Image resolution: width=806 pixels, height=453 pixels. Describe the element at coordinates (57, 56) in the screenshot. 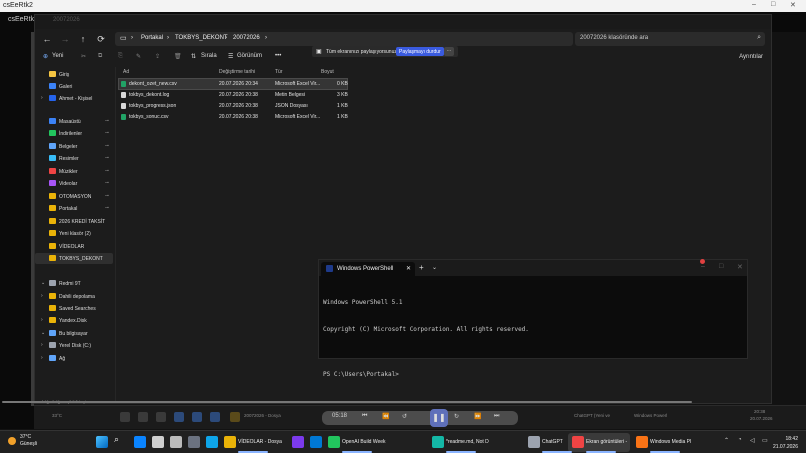

I see `new-button: Yeni` at that location.